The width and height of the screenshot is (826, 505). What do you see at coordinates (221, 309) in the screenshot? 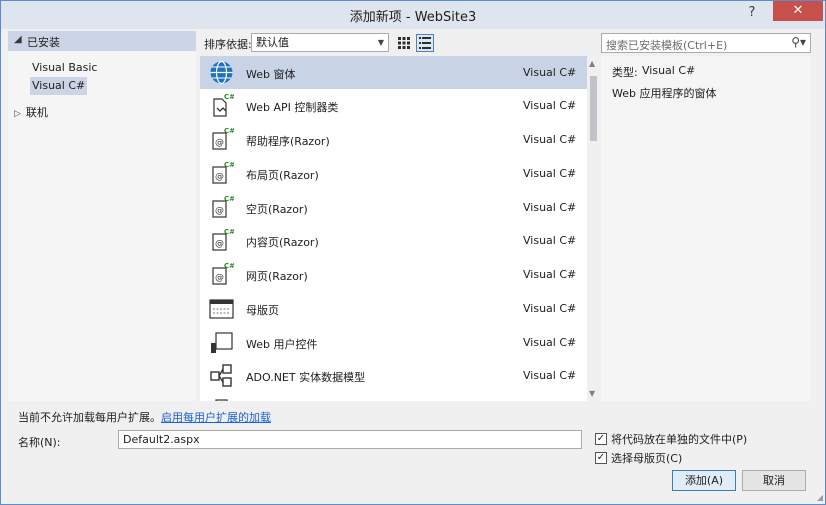
I see `master-page-icon` at bounding box center [221, 309].